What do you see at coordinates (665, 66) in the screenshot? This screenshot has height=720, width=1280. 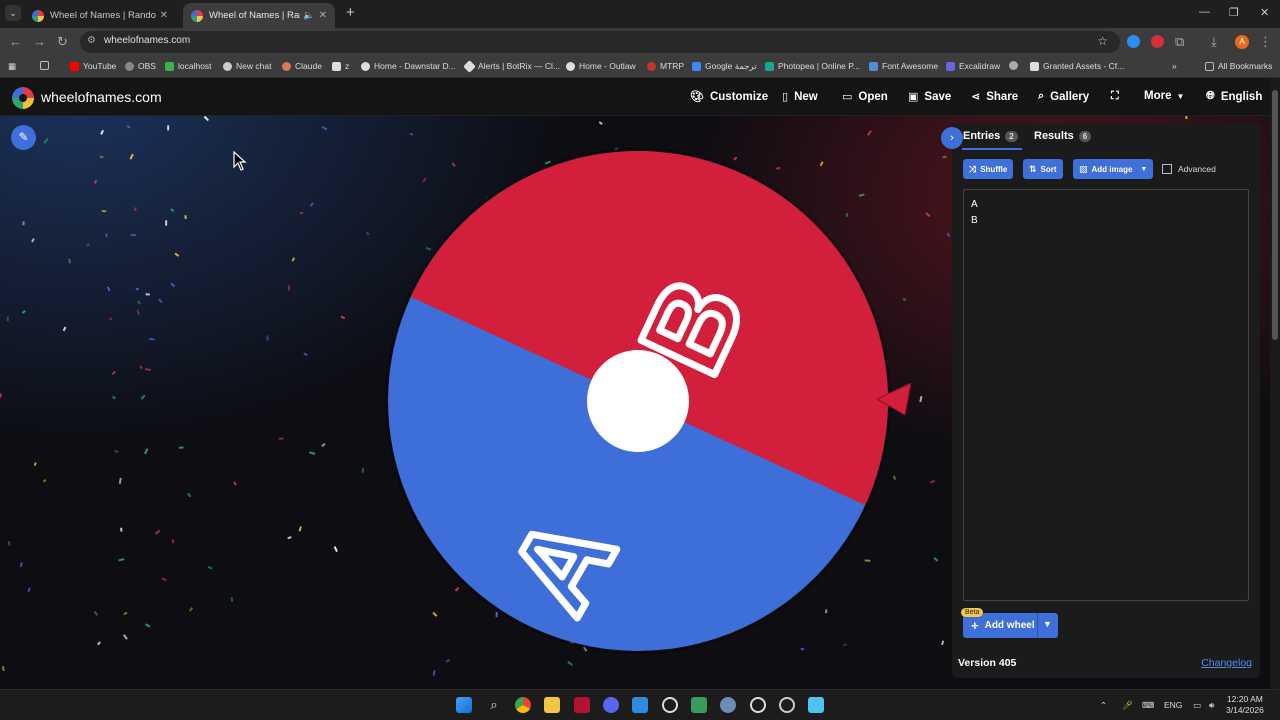 I see `bookmark-mtrp: MTRP` at bounding box center [665, 66].